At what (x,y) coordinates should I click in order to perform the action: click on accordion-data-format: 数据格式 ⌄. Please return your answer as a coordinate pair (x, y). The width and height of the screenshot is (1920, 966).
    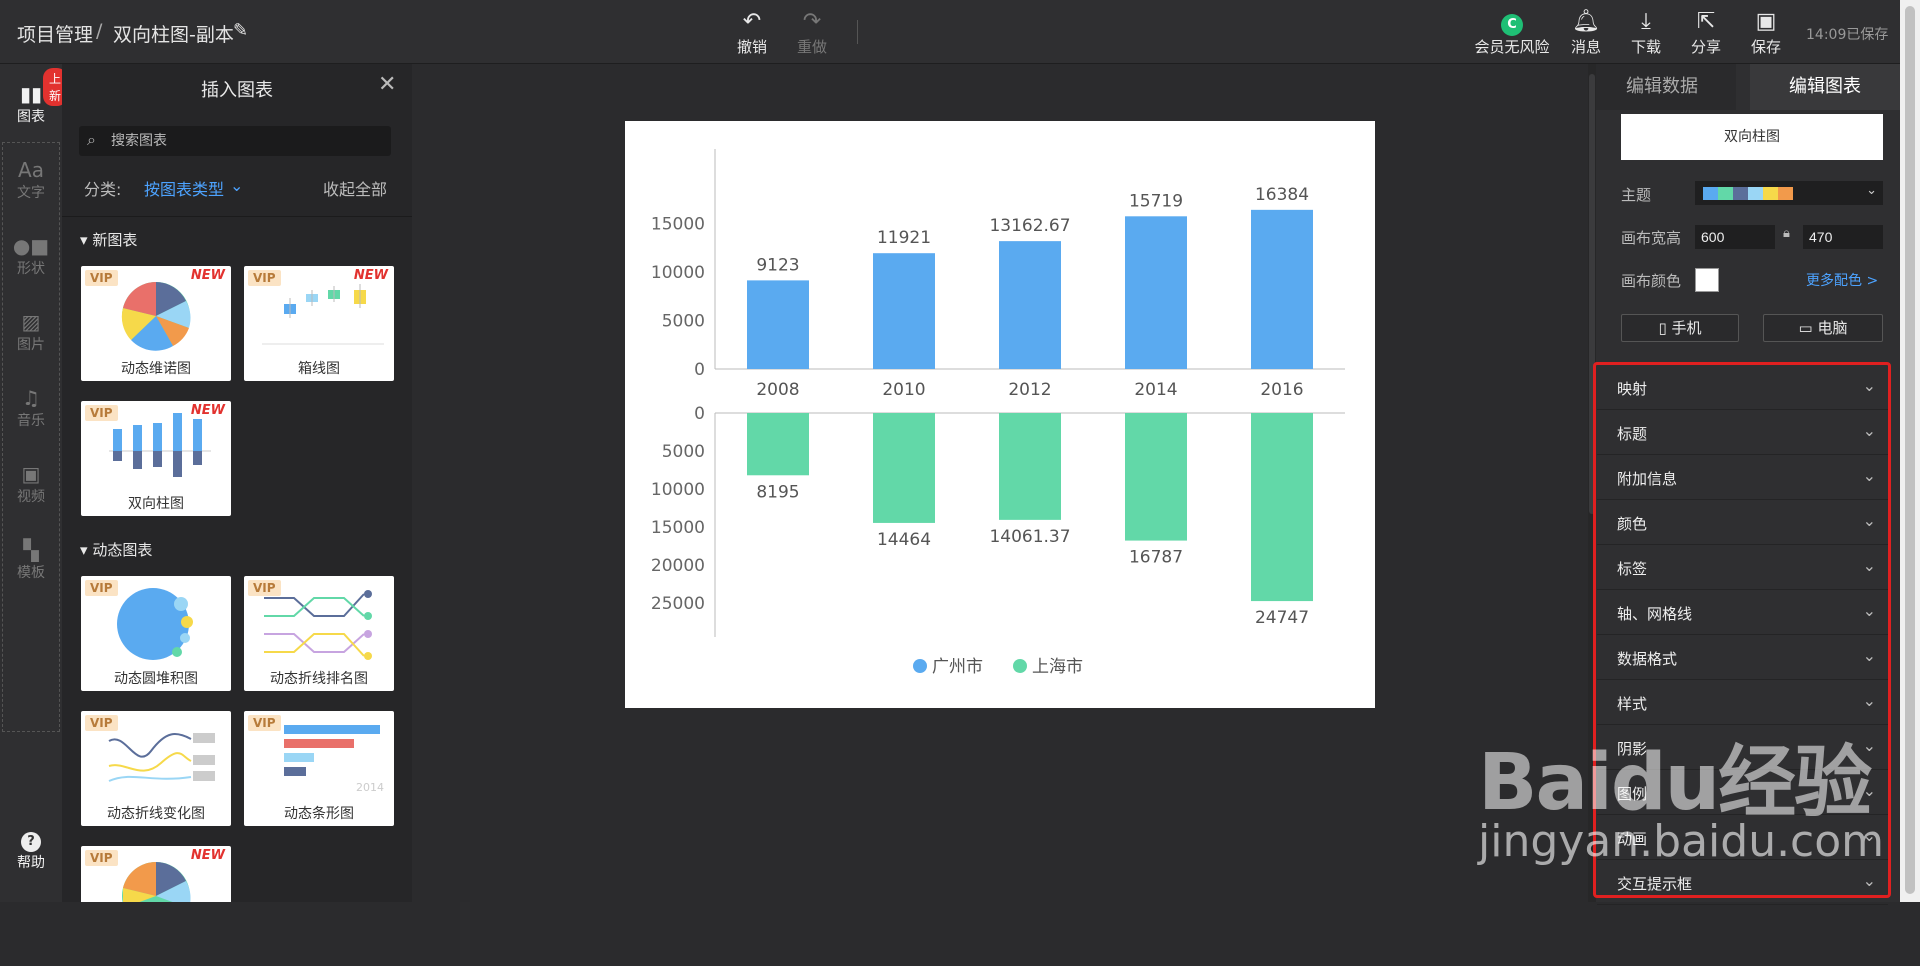
    Looking at the image, I should click on (1742, 658).